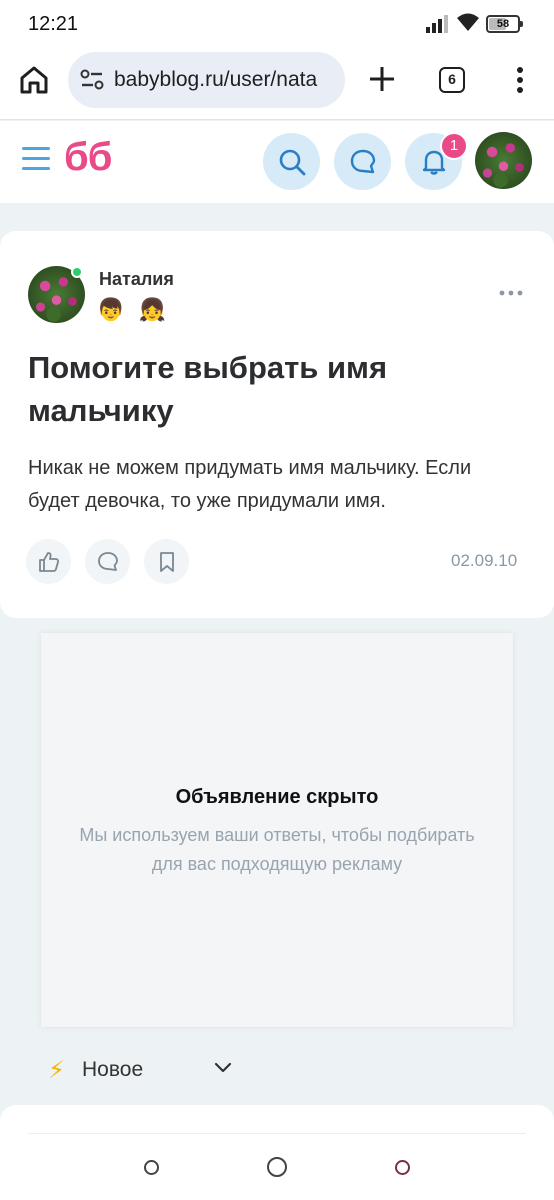  I want to click on status-bar: 12:21 58, so click(277, 24).